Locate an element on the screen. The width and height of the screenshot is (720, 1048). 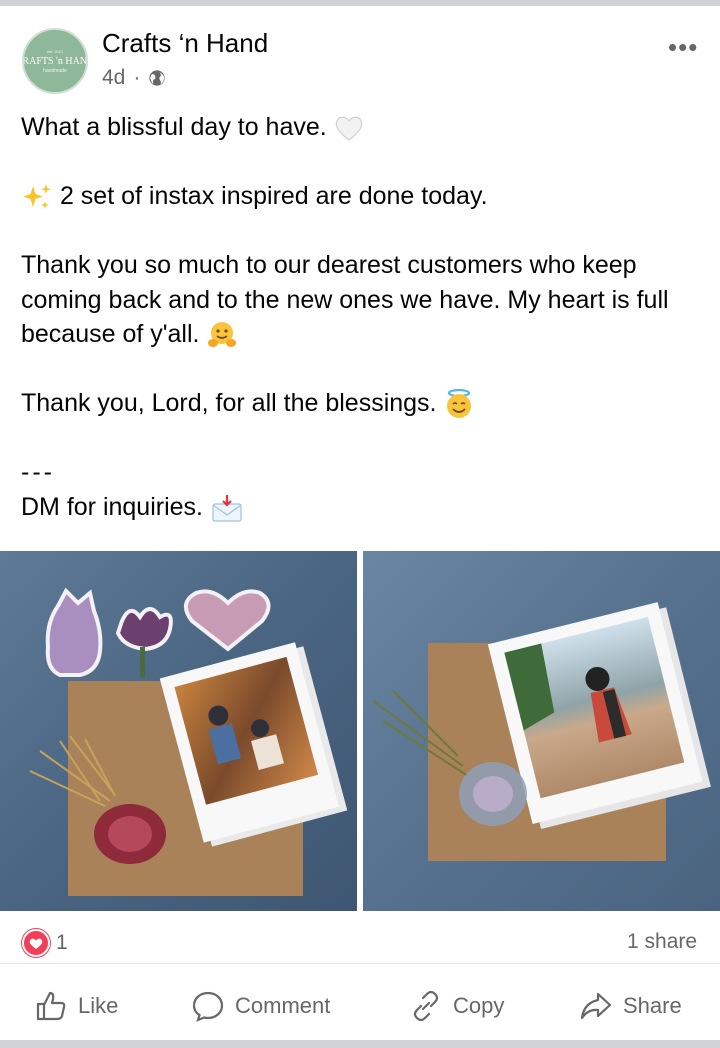
copy-label: Copy is located at coordinates (479, 1005).